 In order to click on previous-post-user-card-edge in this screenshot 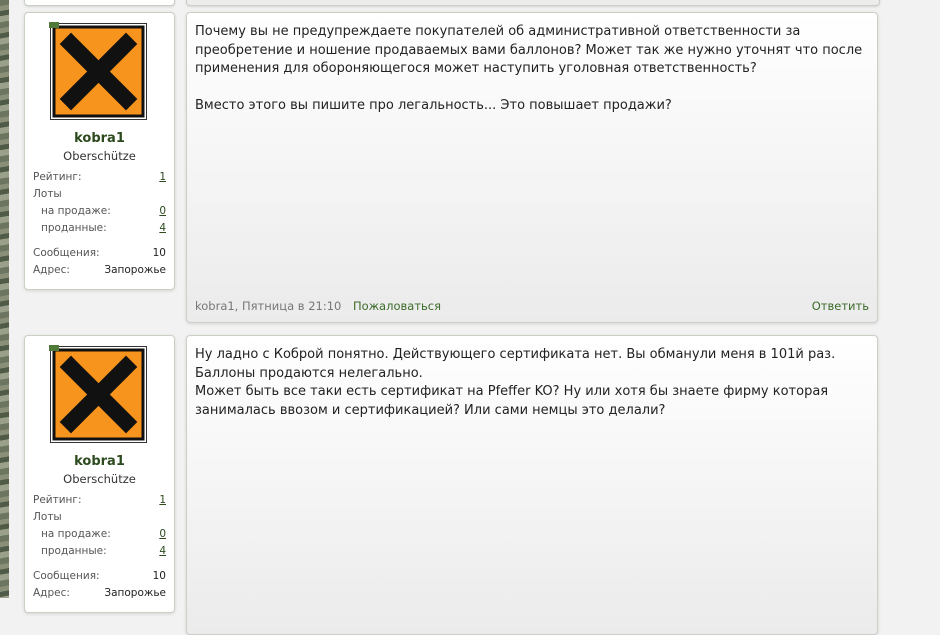, I will do `click(99, 3)`.